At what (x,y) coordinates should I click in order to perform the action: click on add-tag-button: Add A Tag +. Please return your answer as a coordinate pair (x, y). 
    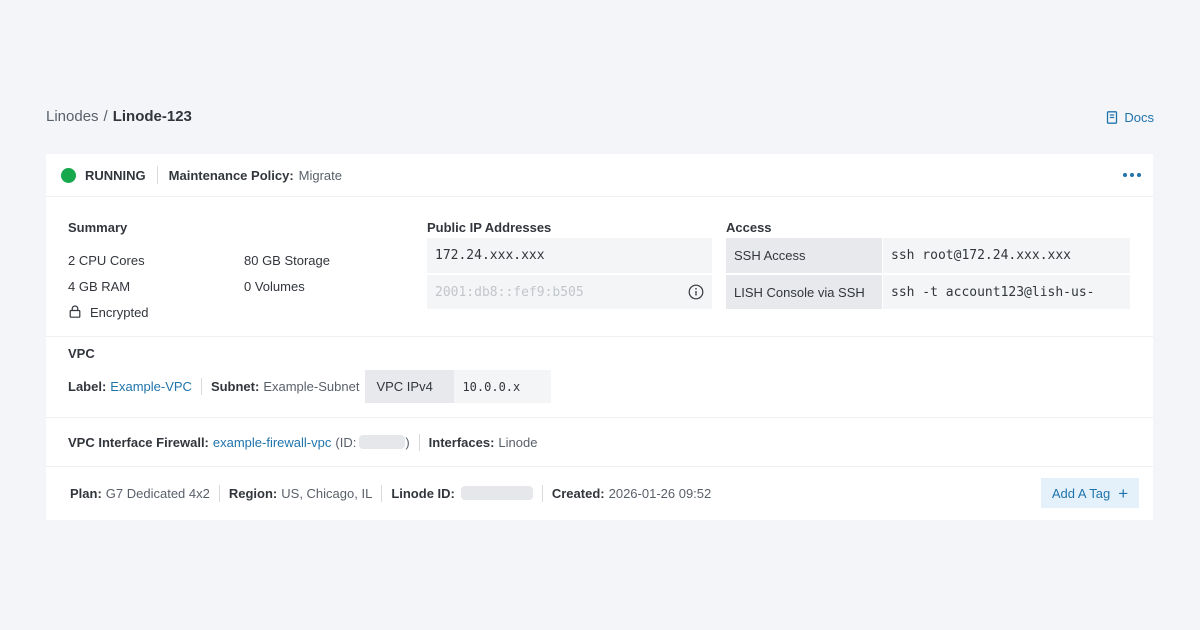
    Looking at the image, I should click on (1090, 493).